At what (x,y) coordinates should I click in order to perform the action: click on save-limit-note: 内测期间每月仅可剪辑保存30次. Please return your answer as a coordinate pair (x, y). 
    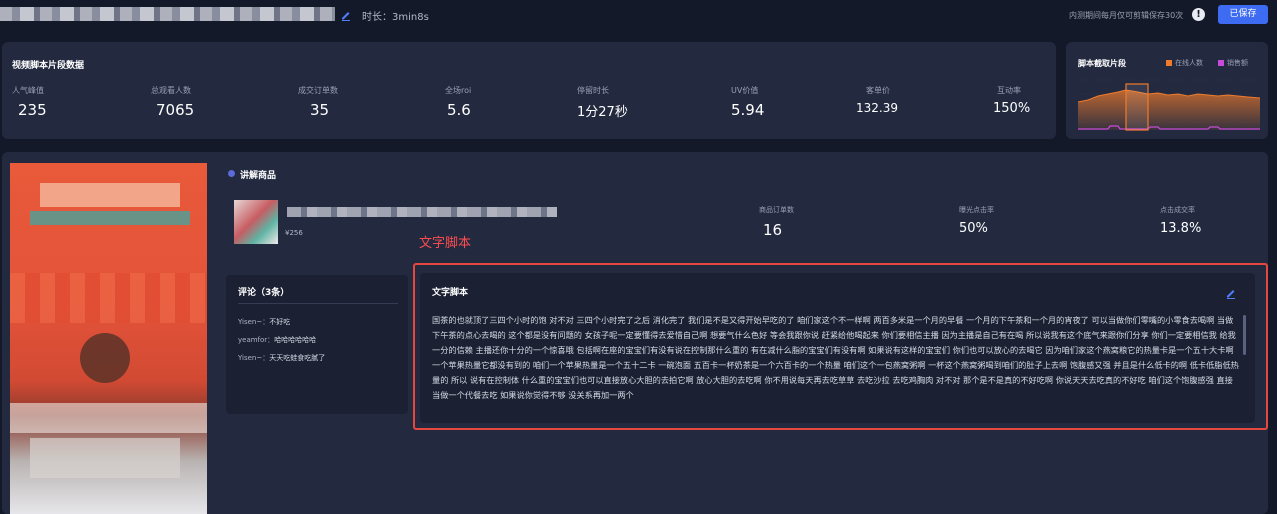
    Looking at the image, I should click on (1126, 15).